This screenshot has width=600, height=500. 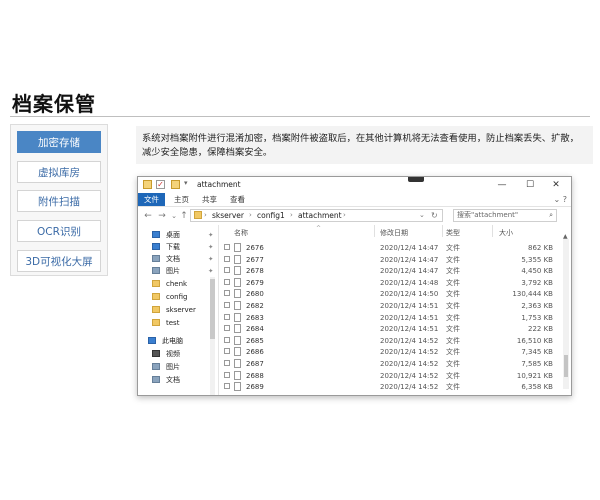 I want to click on ribbon-tabs: 文件 主页 共享 查看 ⌄ ?, so click(x=354, y=200).